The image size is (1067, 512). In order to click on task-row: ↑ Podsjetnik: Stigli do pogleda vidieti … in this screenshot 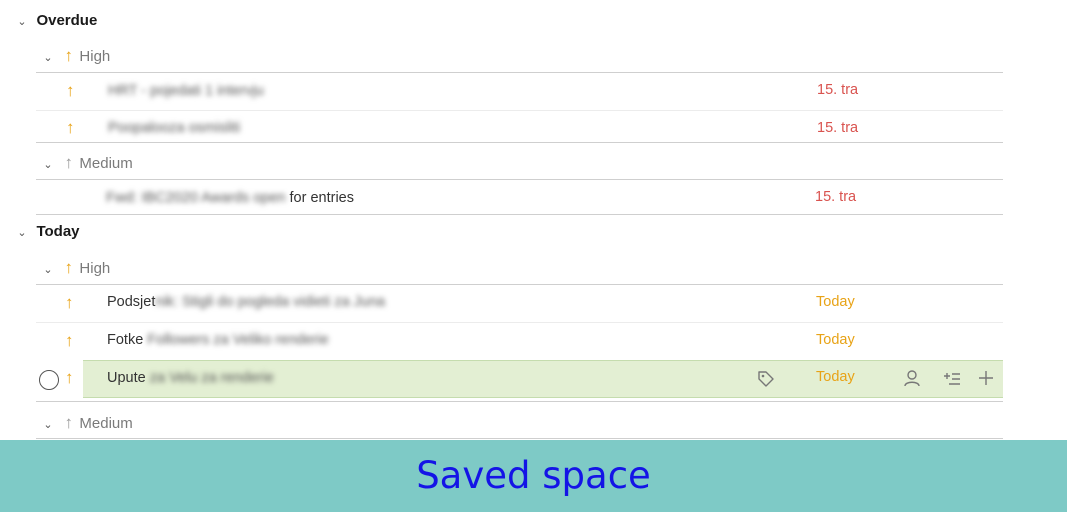, I will do `click(519, 303)`.